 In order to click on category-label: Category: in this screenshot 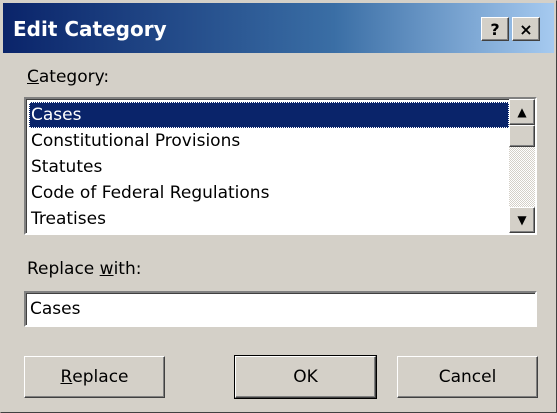, I will do `click(68, 77)`.